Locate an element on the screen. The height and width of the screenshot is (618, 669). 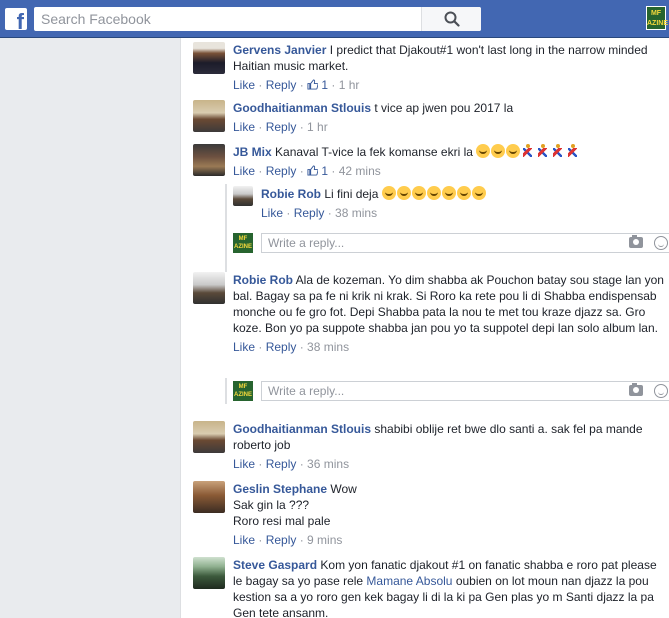
comment-actions: Like · Reply · 1 hr is located at coordinates (280, 127).